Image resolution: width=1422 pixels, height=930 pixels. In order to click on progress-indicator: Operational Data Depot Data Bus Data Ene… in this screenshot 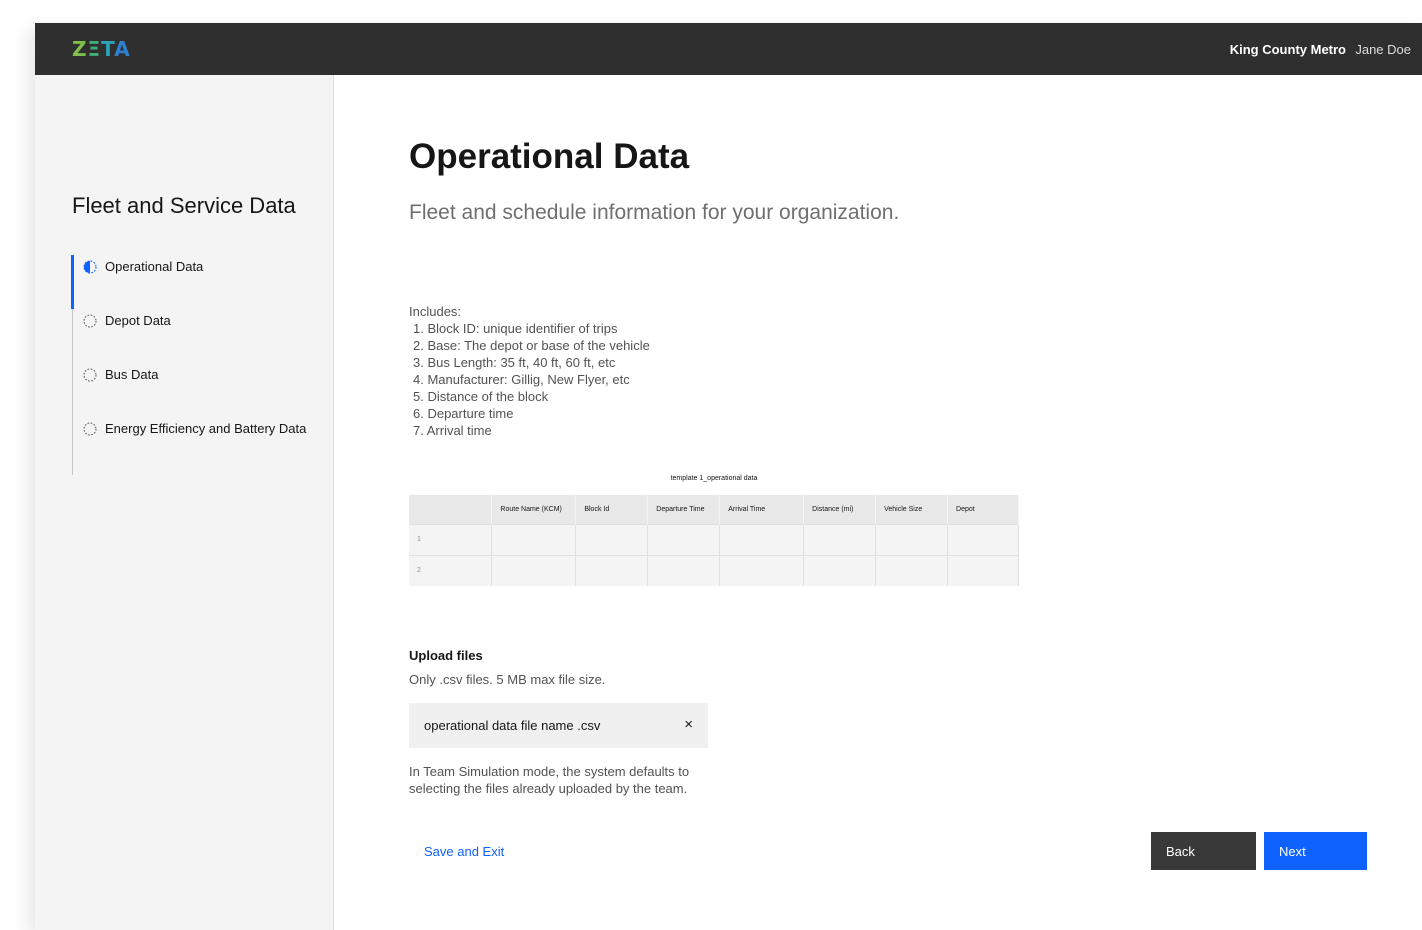, I will do `click(197, 365)`.